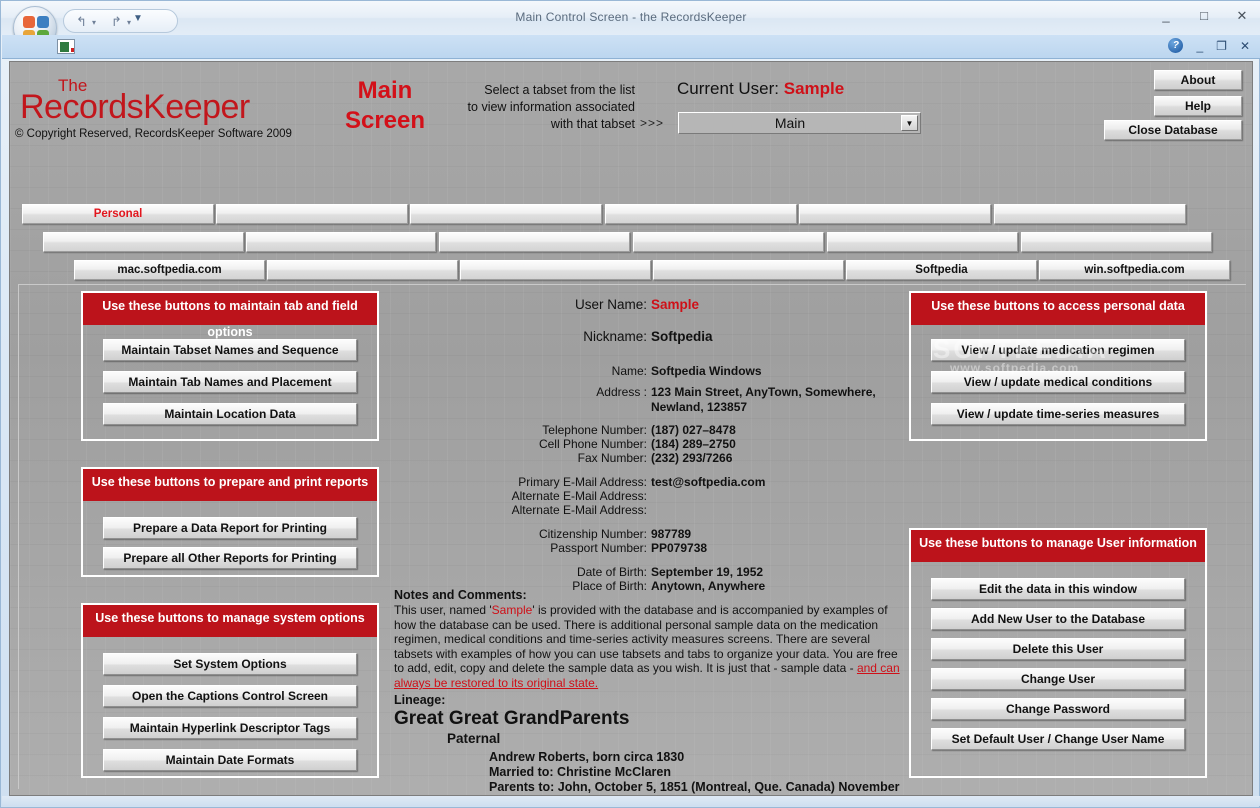 Image resolution: width=1260 pixels, height=808 pixels. What do you see at coordinates (592, 124) in the screenshot?
I see `tabset-hint-line3: with that tabset` at bounding box center [592, 124].